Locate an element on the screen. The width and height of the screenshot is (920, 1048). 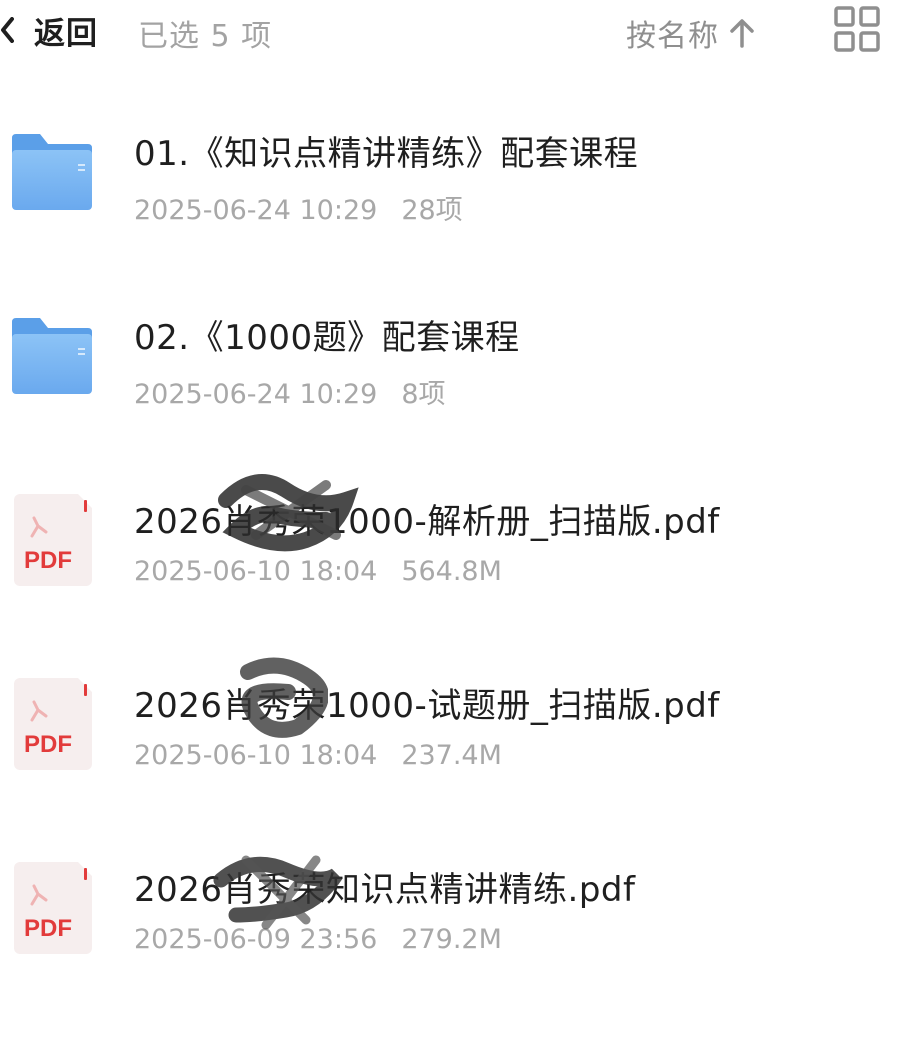
grid-icon is located at coordinates (857, 29).